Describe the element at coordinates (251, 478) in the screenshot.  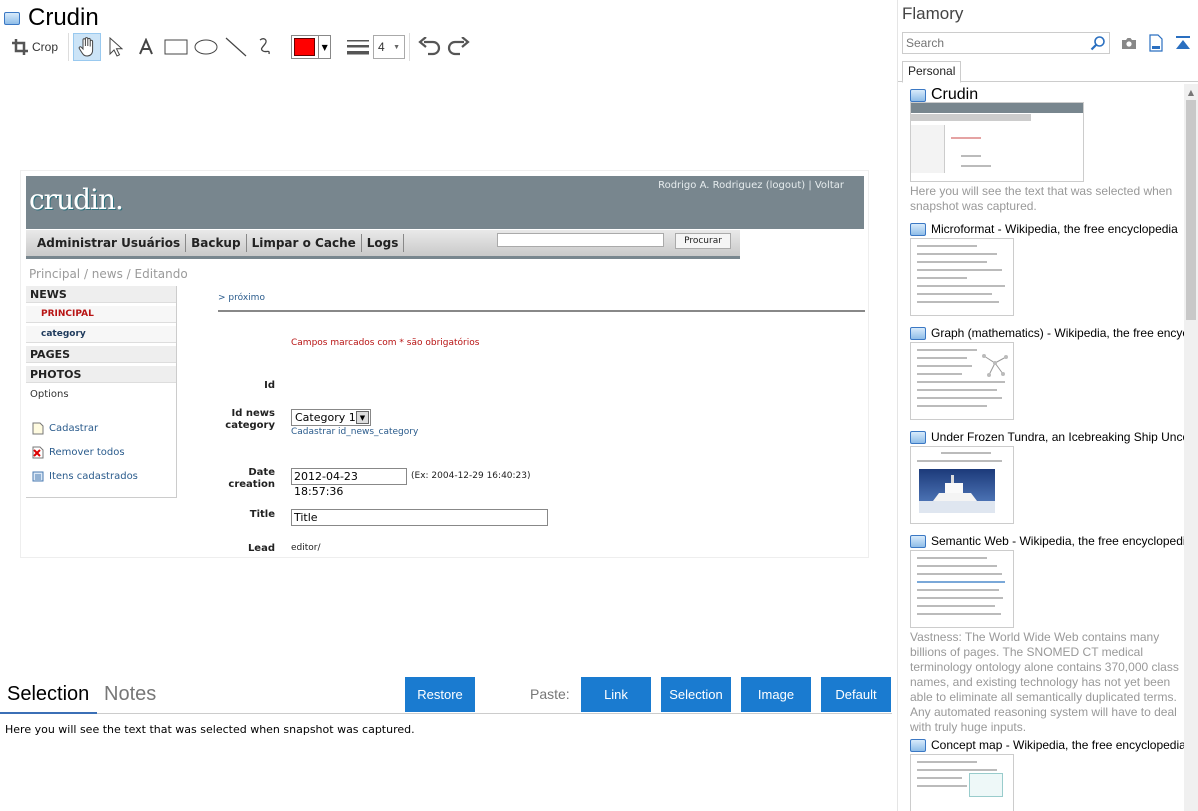
I see `snapshot-label-date: Date creation` at that location.